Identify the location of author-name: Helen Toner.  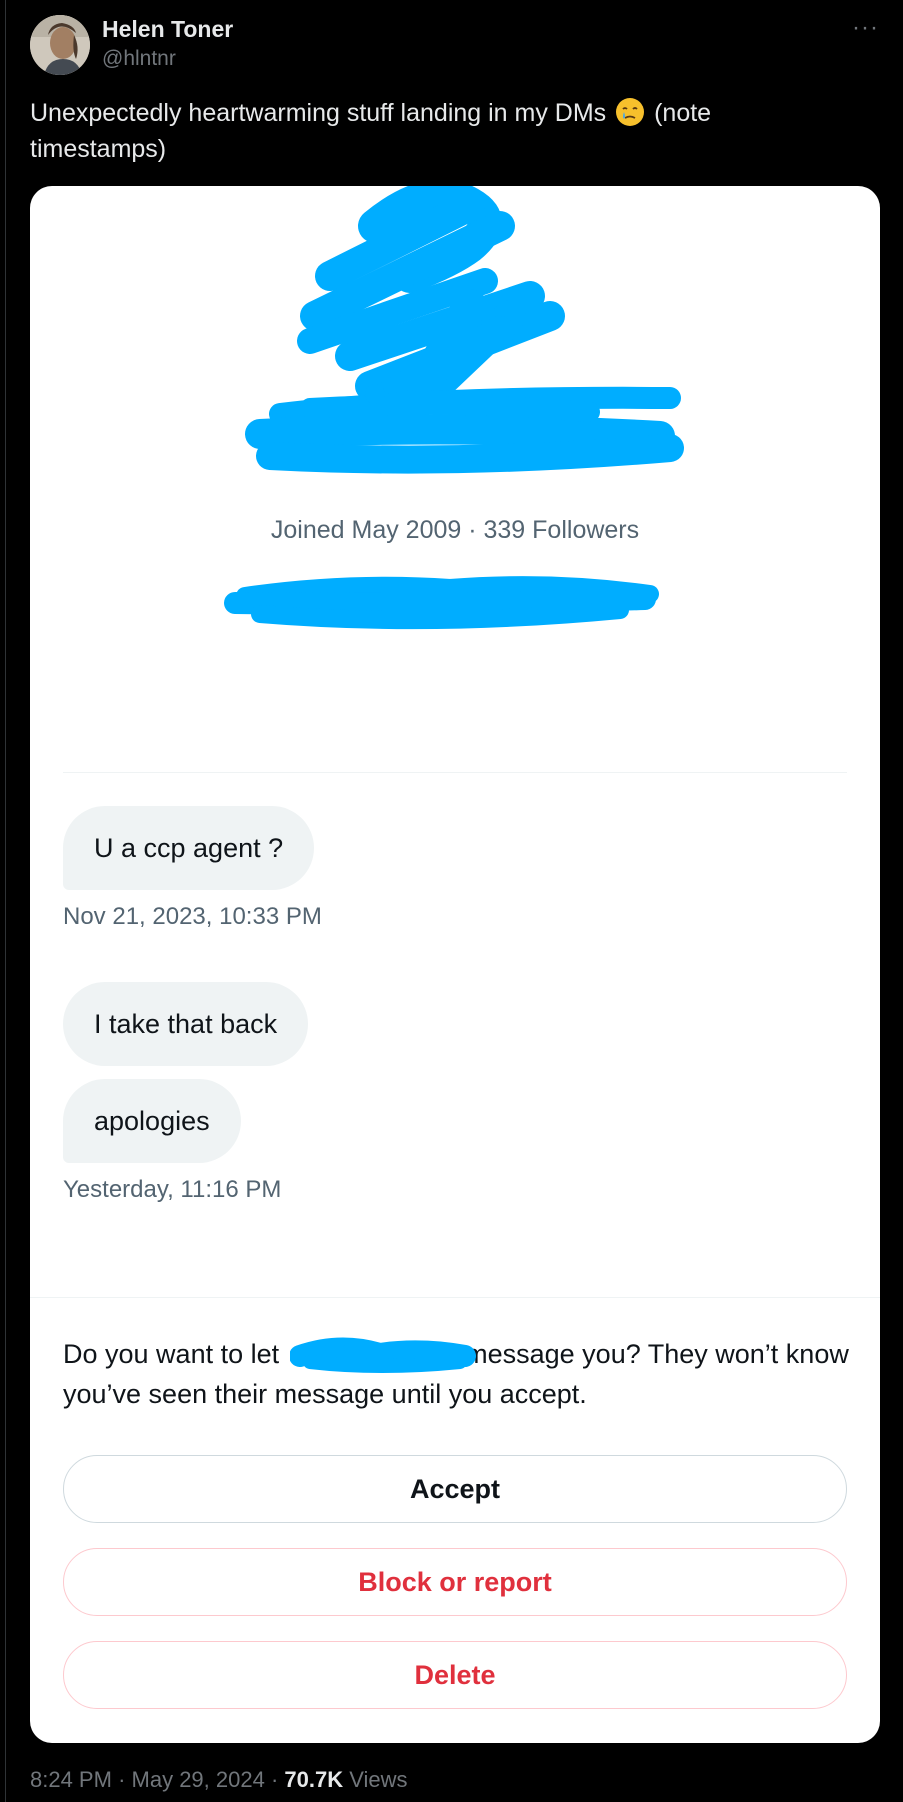
(167, 29).